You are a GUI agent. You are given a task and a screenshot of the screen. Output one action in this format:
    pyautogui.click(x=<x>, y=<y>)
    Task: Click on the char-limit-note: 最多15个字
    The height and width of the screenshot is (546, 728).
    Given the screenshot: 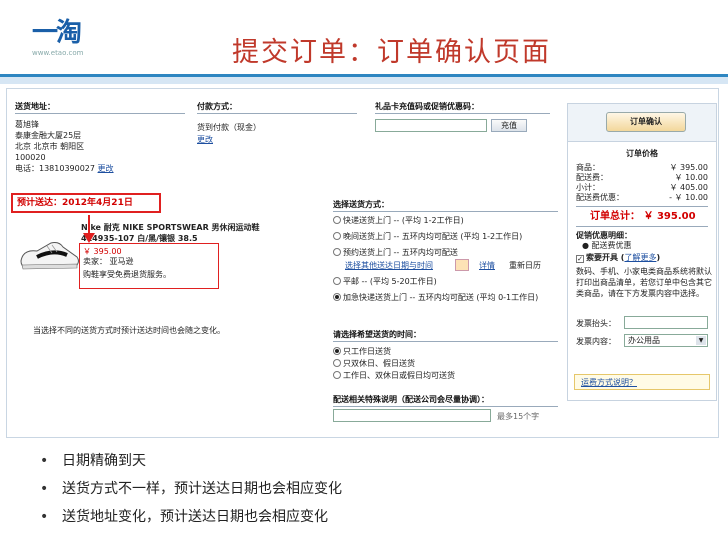 What is the action you would take?
    pyautogui.click(x=518, y=416)
    